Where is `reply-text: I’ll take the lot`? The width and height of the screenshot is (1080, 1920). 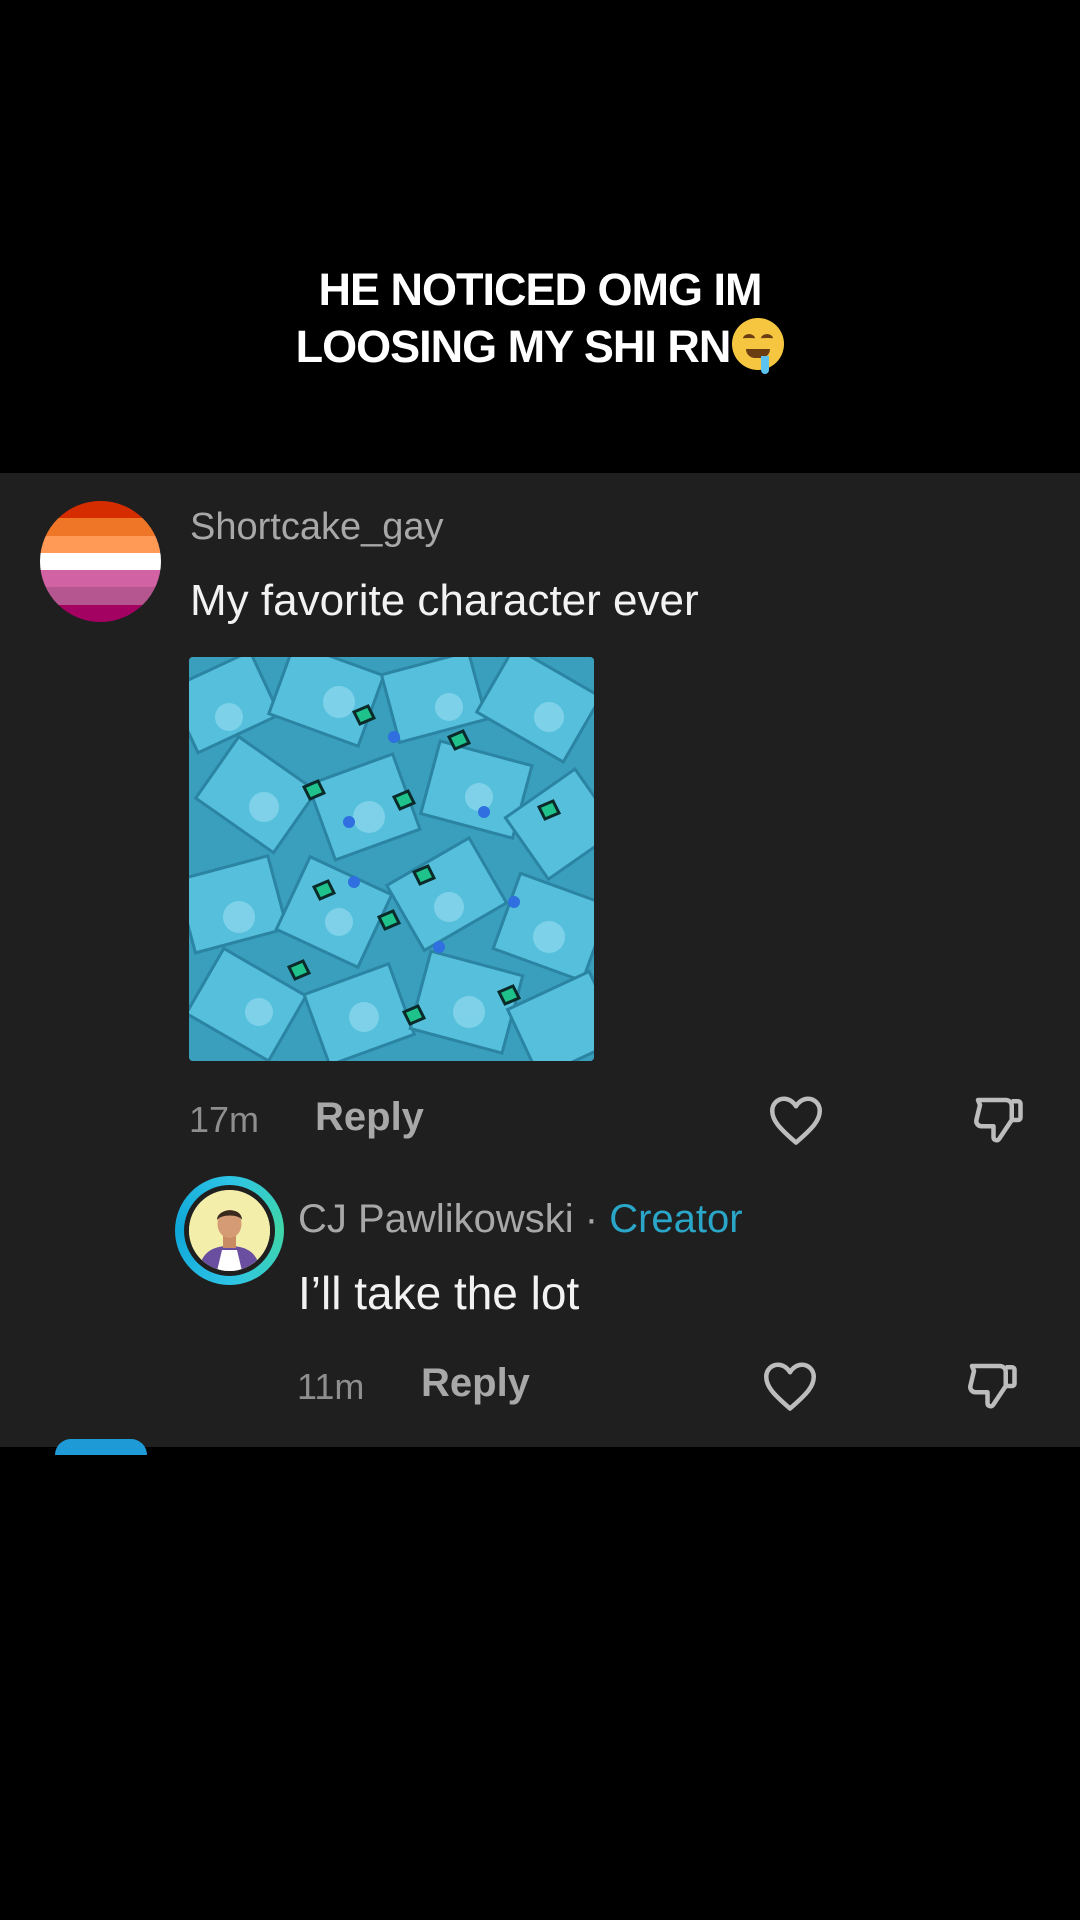 reply-text: I’ll take the lot is located at coordinates (439, 1293).